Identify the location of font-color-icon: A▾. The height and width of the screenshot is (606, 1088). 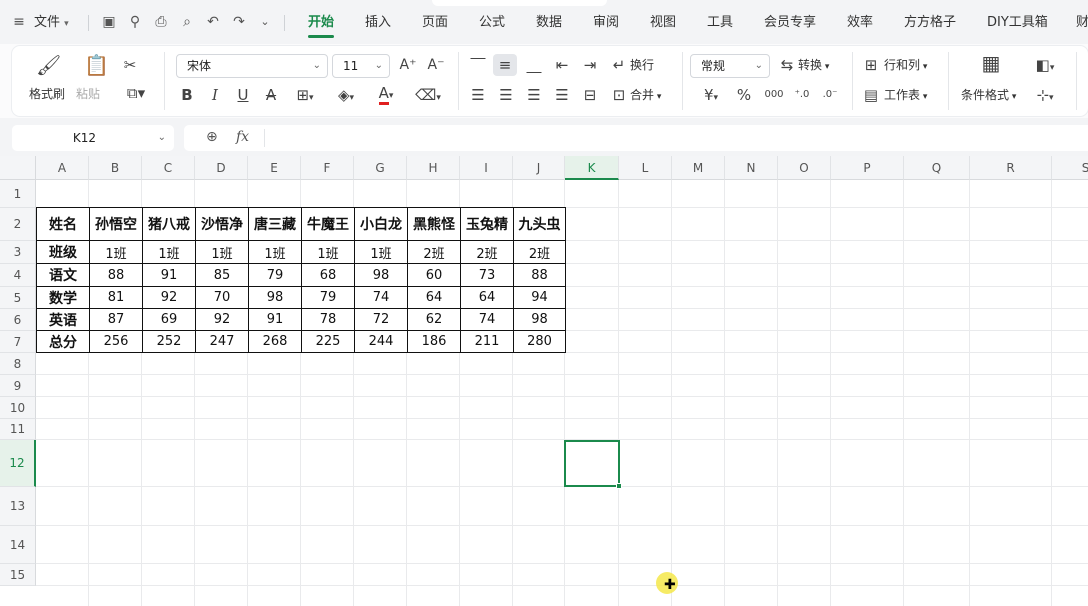
(386, 94).